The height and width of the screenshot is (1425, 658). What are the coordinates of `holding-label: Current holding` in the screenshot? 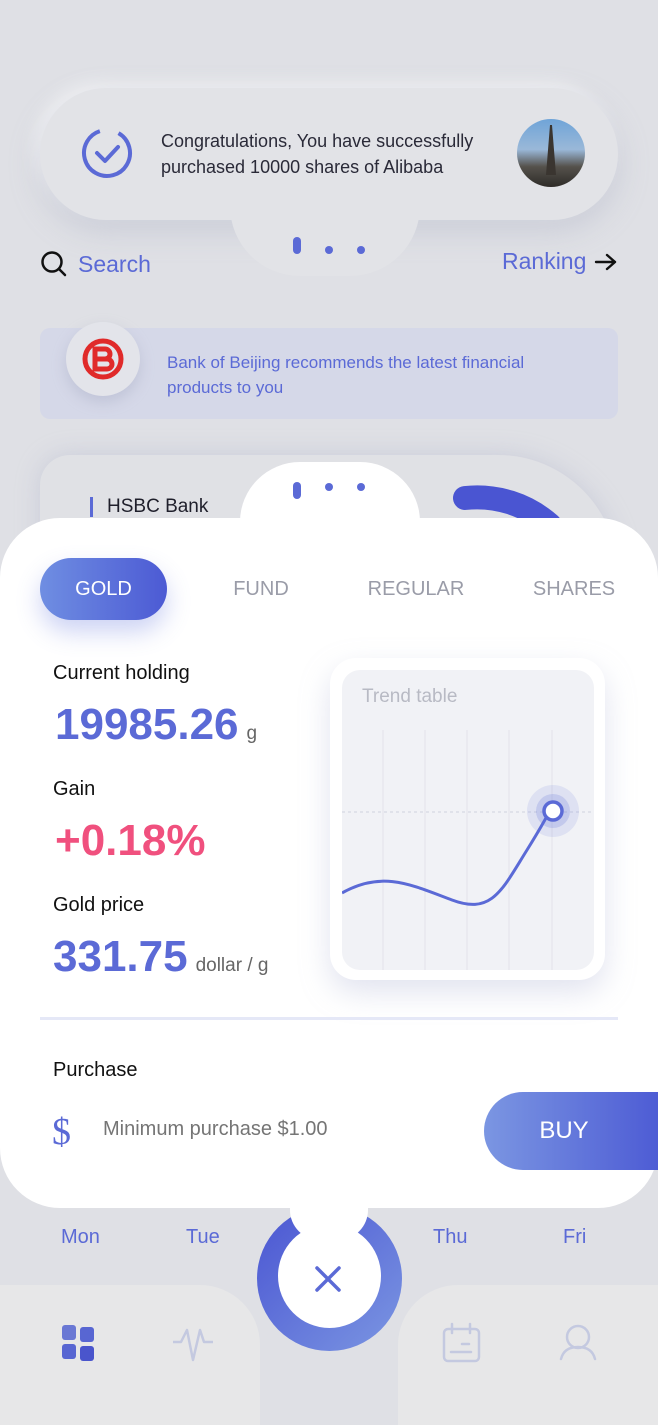 It's located at (121, 673).